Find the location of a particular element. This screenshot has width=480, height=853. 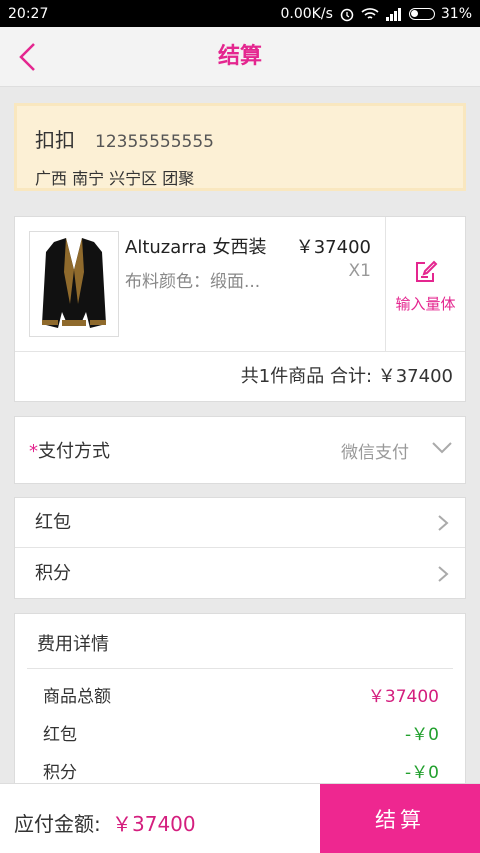

nav-bar: 结算 is located at coordinates (240, 57).